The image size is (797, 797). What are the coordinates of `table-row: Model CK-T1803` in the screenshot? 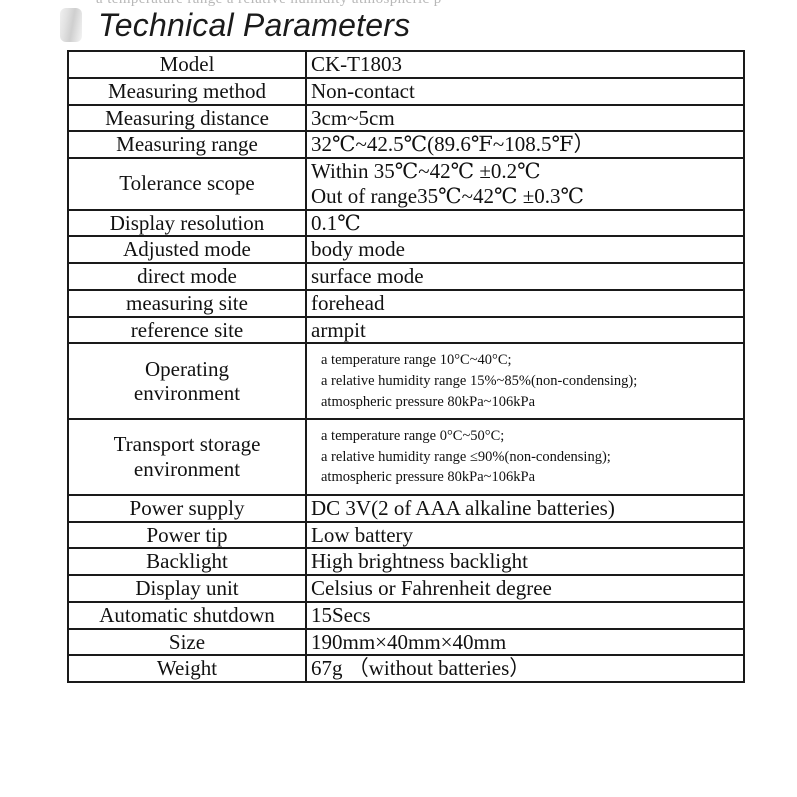 It's located at (406, 64).